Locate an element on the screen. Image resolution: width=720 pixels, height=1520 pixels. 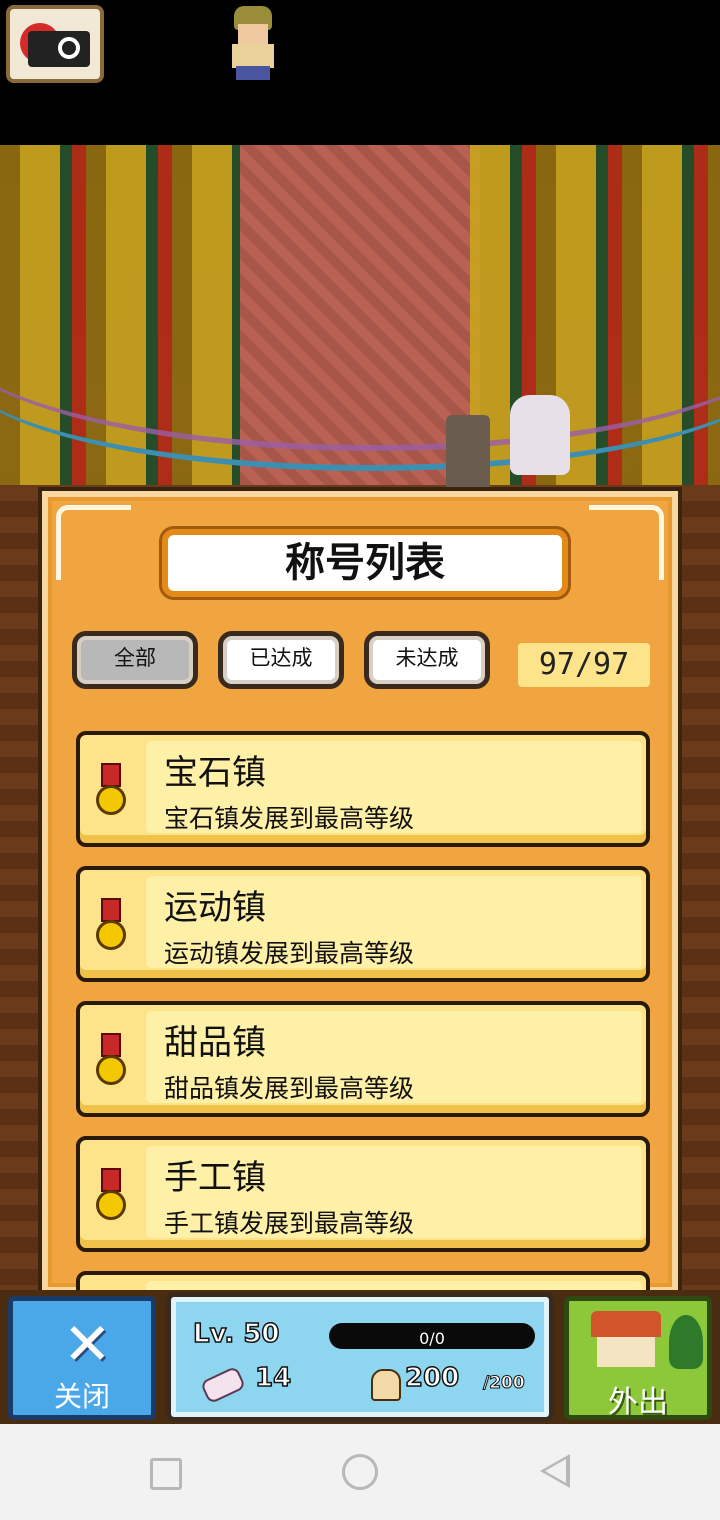
top-bar is located at coordinates (360, 72).